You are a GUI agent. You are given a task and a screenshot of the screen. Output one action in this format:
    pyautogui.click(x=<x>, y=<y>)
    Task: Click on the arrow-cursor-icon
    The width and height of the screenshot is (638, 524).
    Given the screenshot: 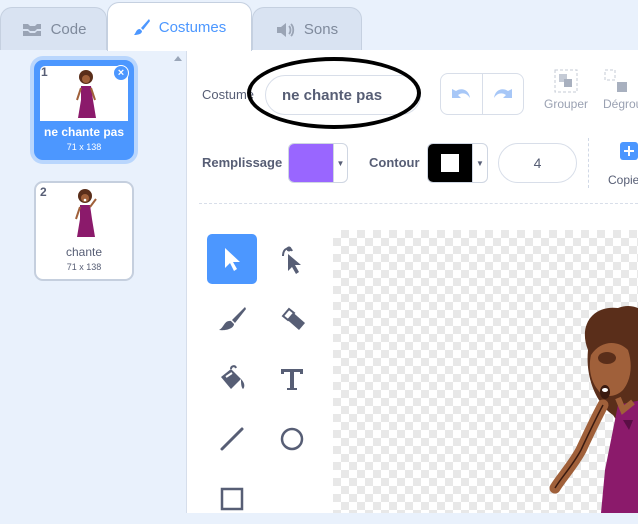 What is the action you would take?
    pyautogui.click(x=232, y=259)
    